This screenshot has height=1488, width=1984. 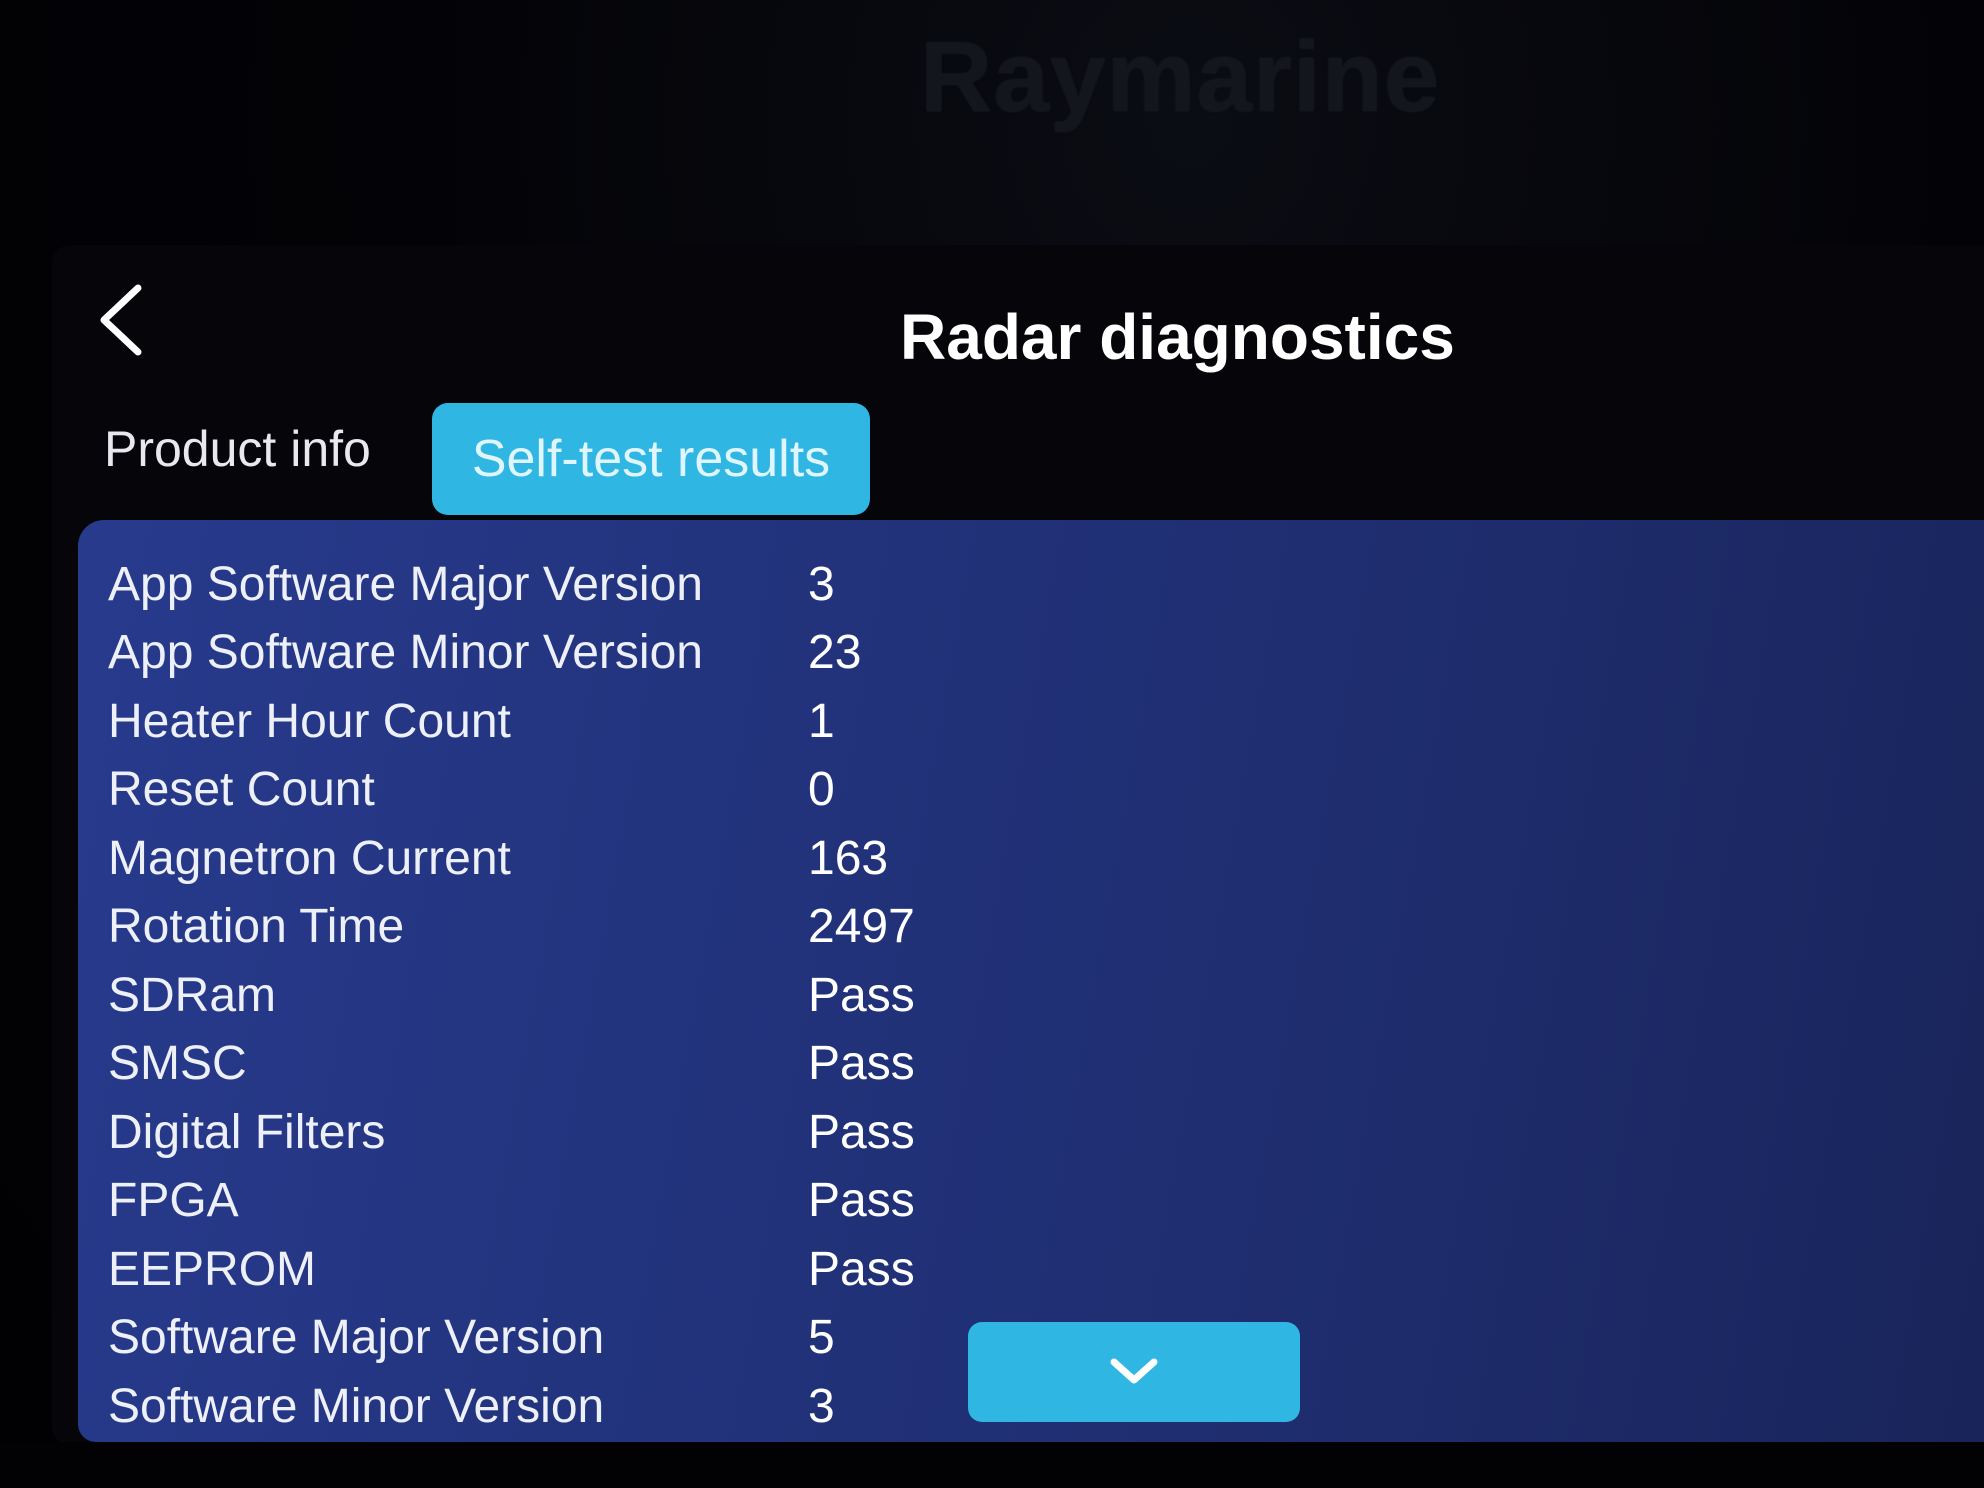 What do you see at coordinates (237, 449) in the screenshot?
I see `tab-product-info: Product info` at bounding box center [237, 449].